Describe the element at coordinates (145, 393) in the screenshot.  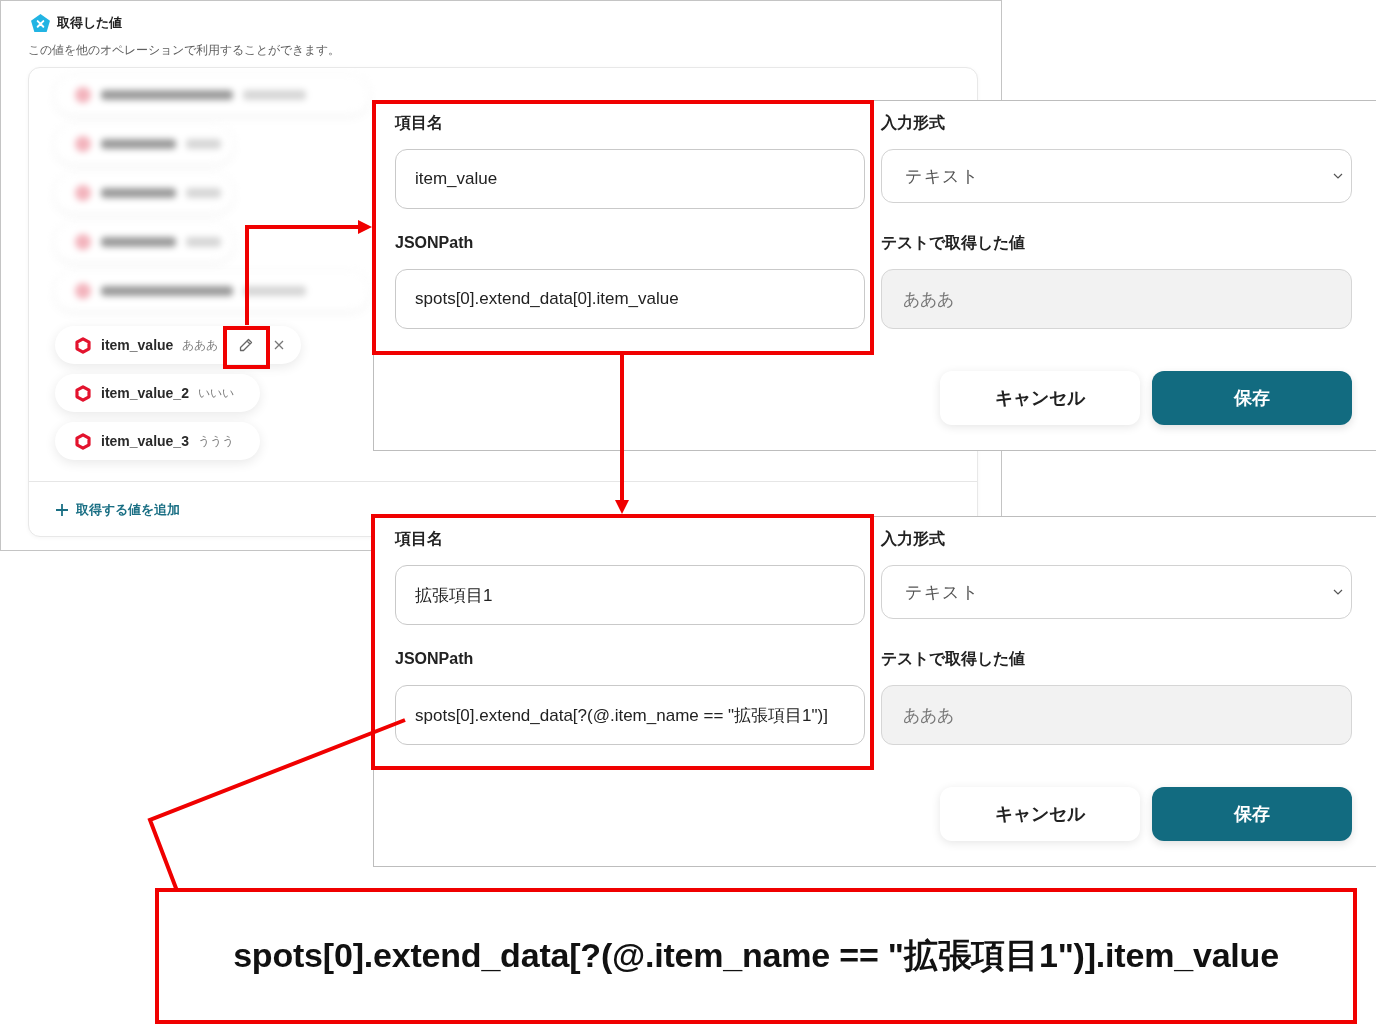
I see `chip-name: item_value_2` at that location.